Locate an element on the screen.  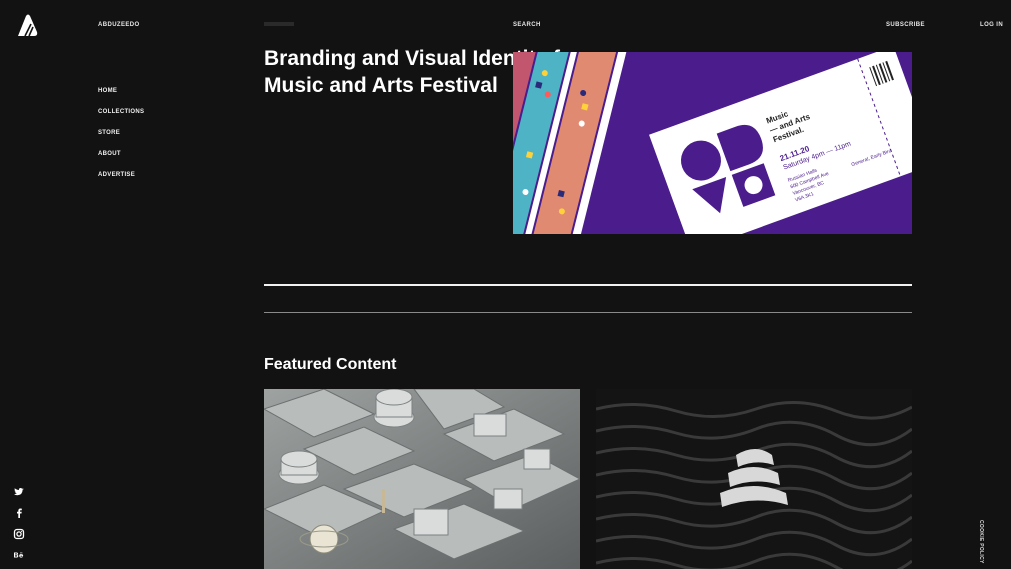
featured-card-wave-render is located at coordinates (754, 479).